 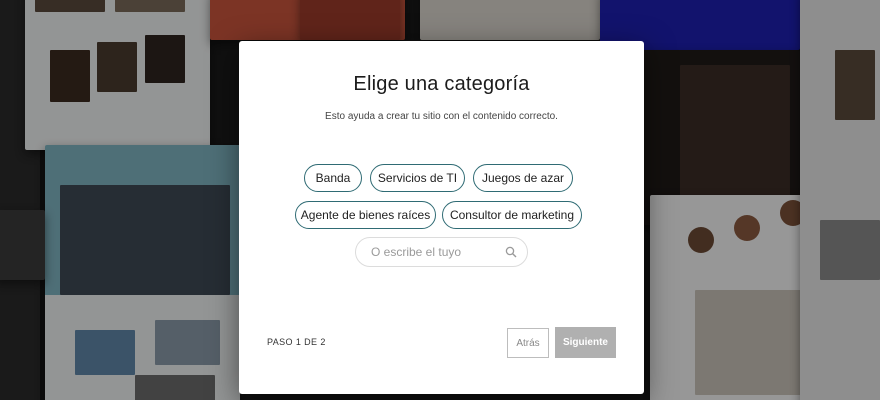 What do you see at coordinates (441, 84) in the screenshot?
I see `modal-title: Elige una categoría` at bounding box center [441, 84].